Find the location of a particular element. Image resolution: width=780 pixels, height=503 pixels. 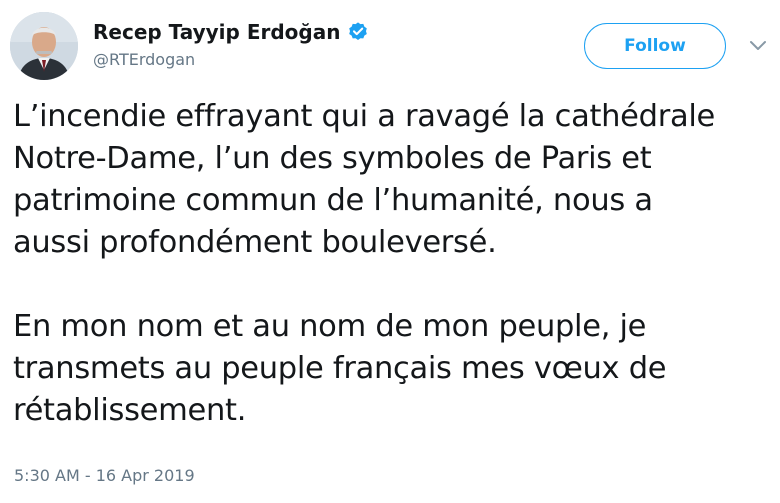

verified-badge-icon is located at coordinates (358, 32).